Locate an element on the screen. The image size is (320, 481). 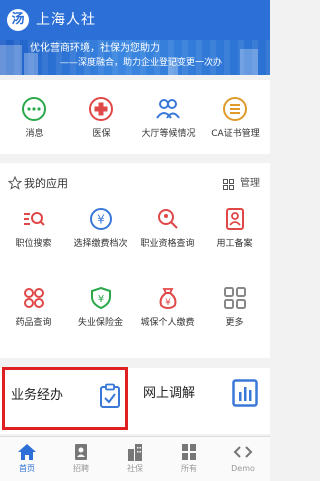
clipboard-check-icon is located at coordinates (110, 395).